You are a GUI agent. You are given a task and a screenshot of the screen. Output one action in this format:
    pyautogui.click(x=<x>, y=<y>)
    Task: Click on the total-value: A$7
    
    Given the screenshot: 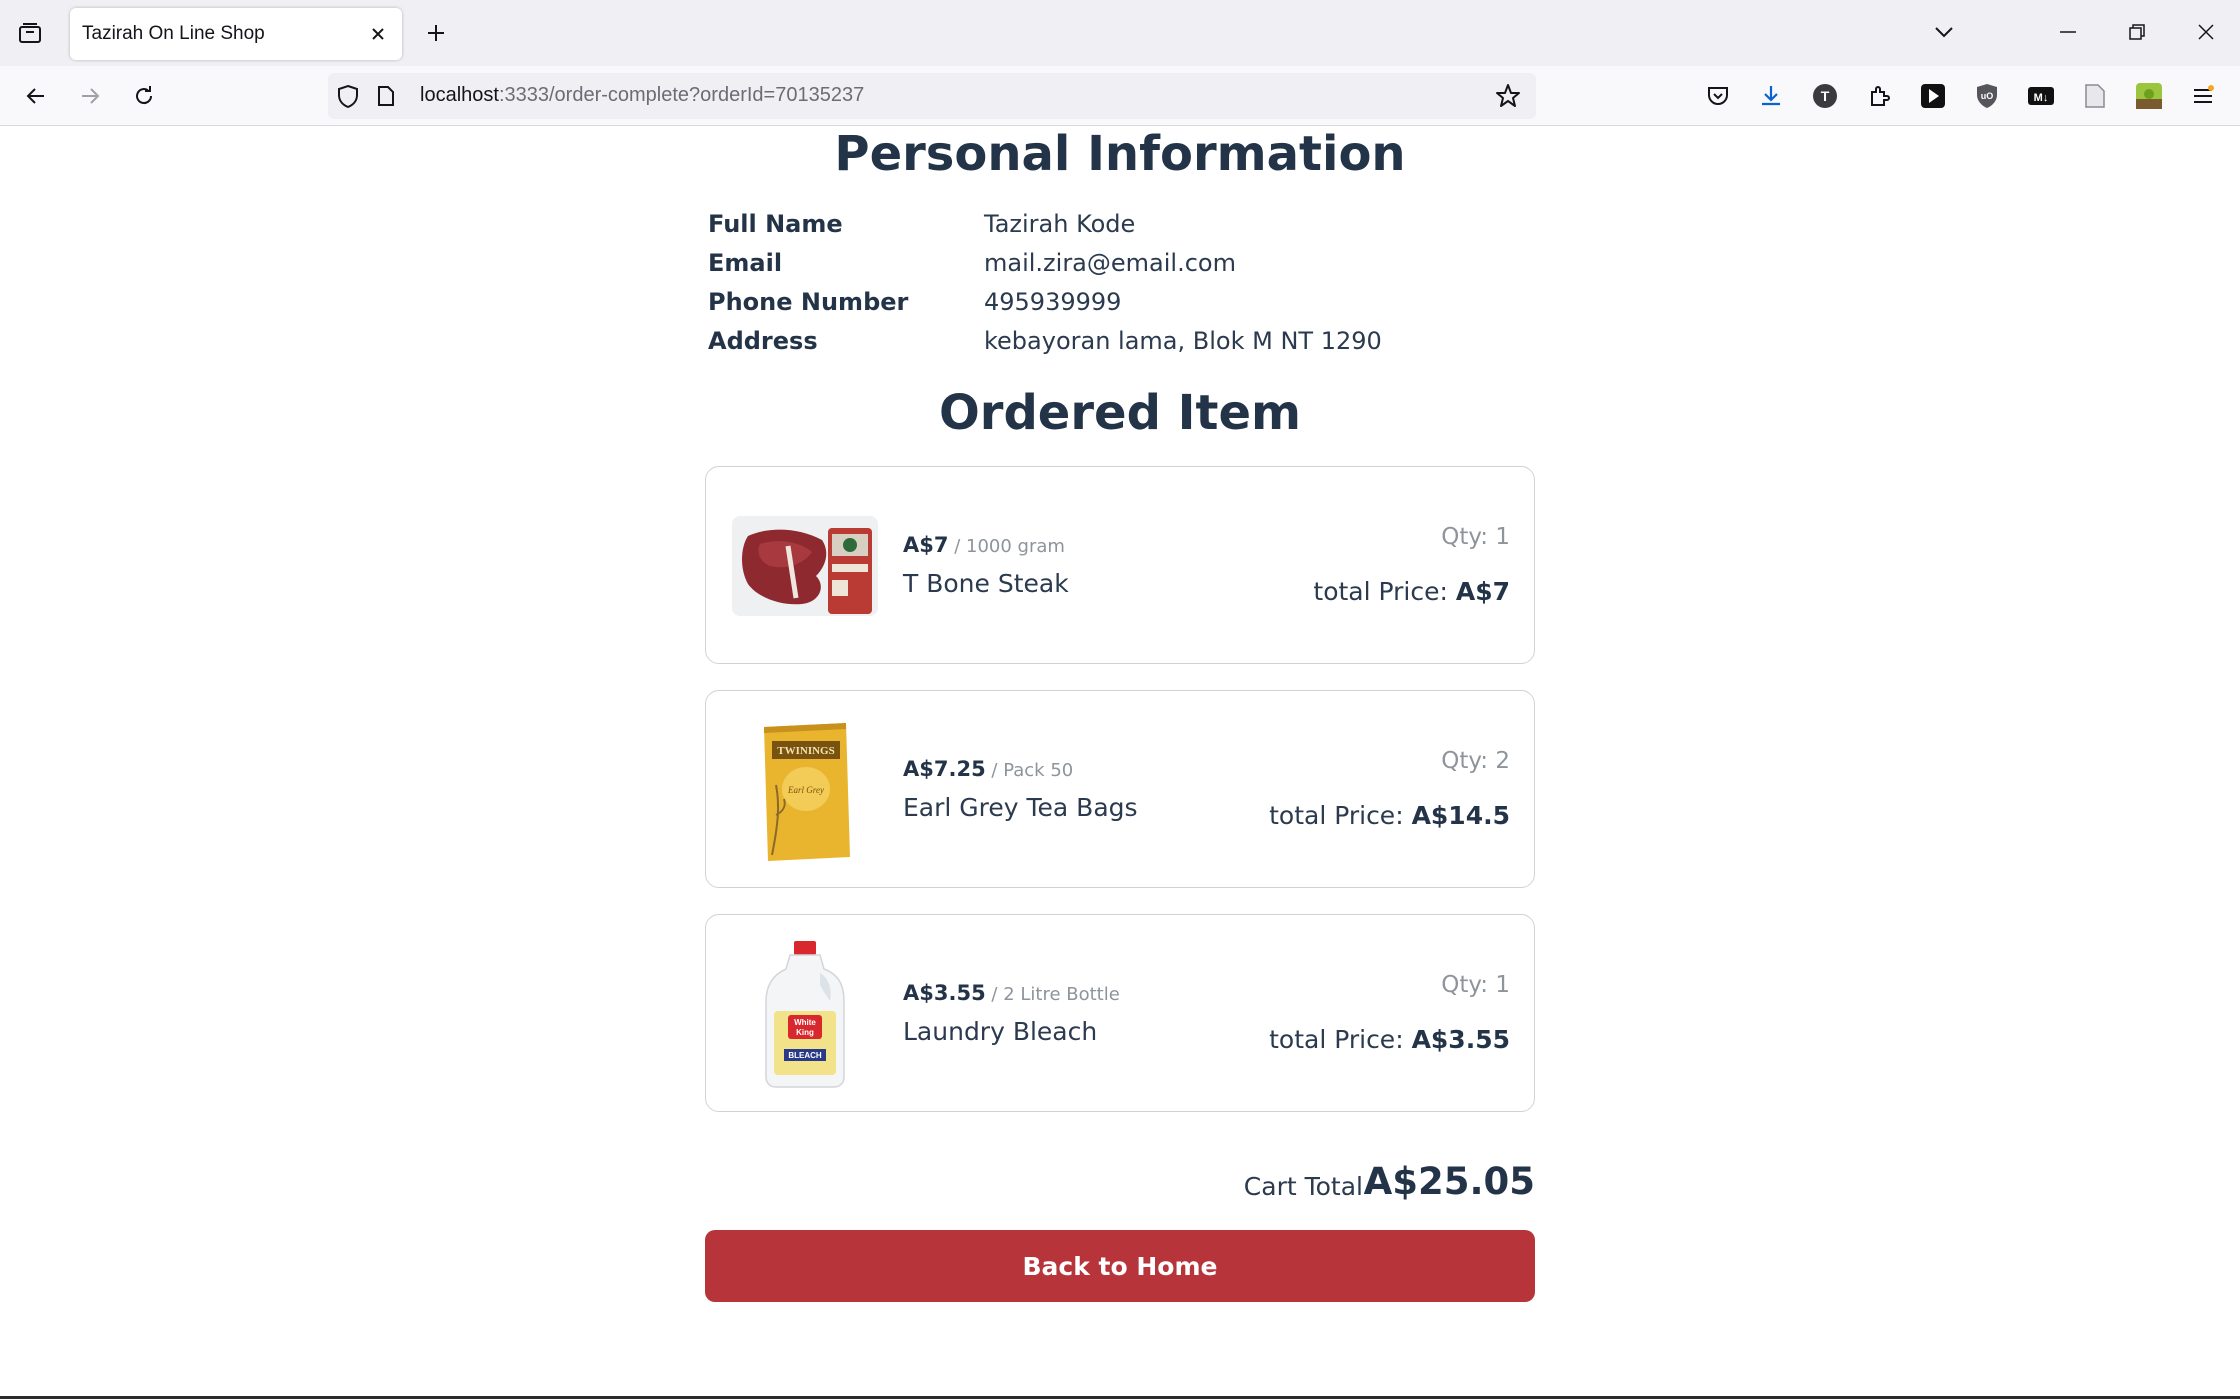 What is the action you would take?
    pyautogui.click(x=1482, y=591)
    